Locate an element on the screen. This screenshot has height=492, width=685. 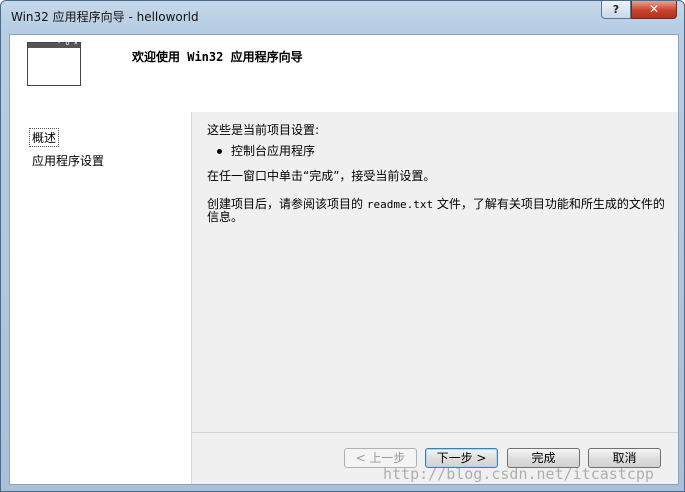
watermark: http://blog.csdn.net/itcastcpp is located at coordinates (518, 474).